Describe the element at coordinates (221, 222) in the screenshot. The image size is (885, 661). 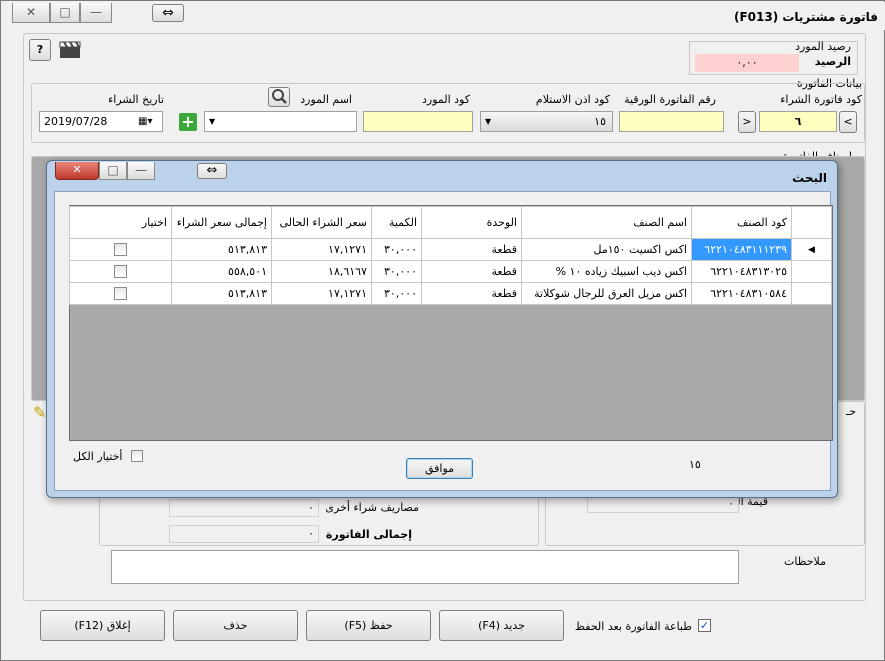
I see `col-header-total: إجمالى سعر الشراء` at that location.